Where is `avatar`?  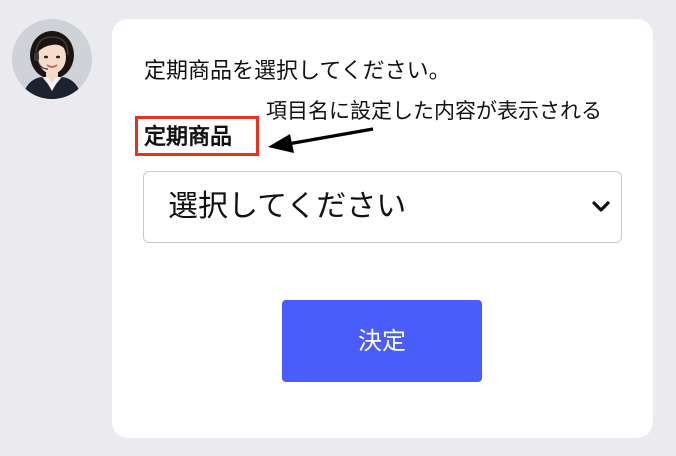 avatar is located at coordinates (52, 59).